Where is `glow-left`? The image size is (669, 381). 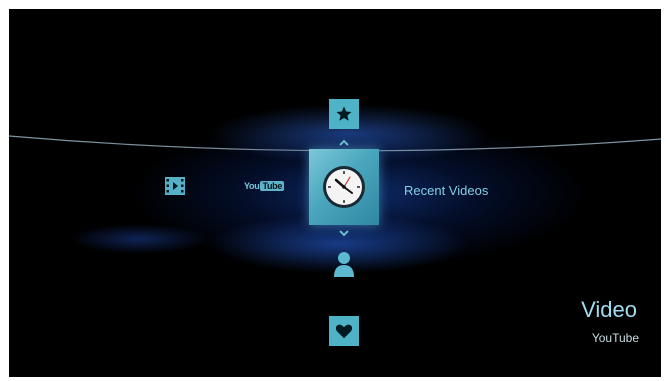 glow-left is located at coordinates (139, 239).